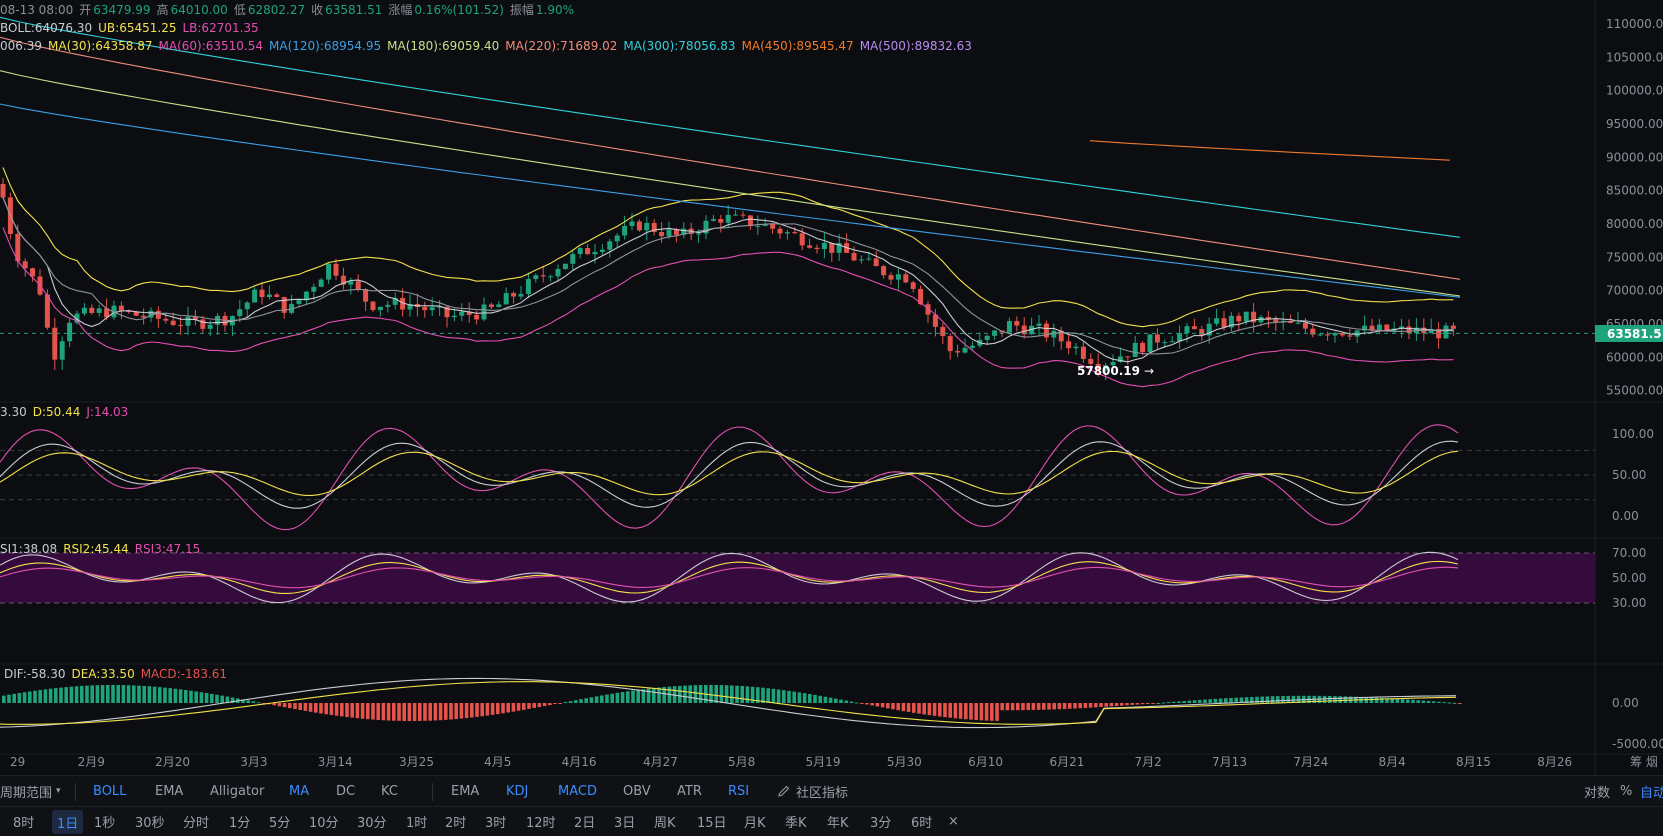 The image size is (1663, 836). Describe the element at coordinates (279, 821) in the screenshot. I see `interval-6: 5分` at that location.